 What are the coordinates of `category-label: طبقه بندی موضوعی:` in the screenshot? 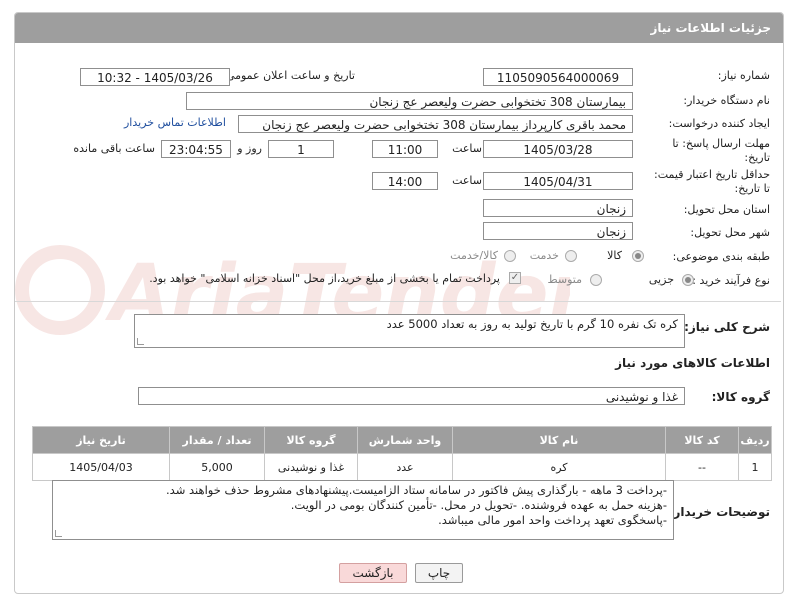 It's located at (721, 256).